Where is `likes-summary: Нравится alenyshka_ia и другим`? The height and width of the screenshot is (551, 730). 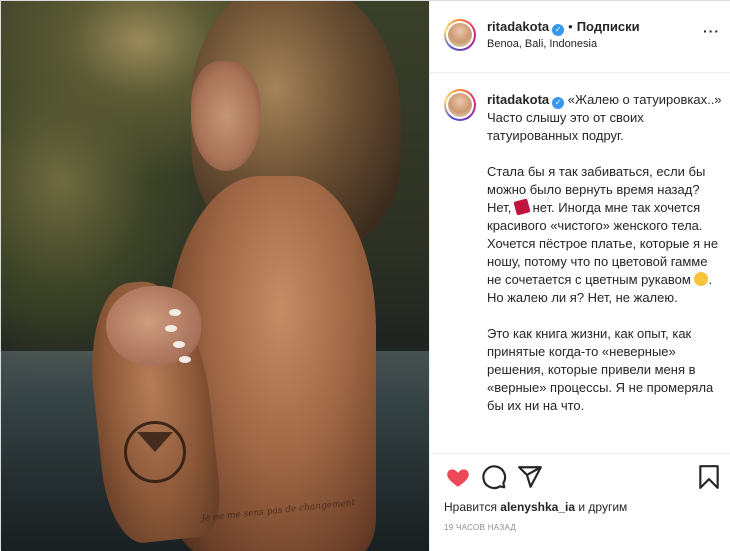 likes-summary: Нравится alenyshka_ia и другим is located at coordinates (535, 507).